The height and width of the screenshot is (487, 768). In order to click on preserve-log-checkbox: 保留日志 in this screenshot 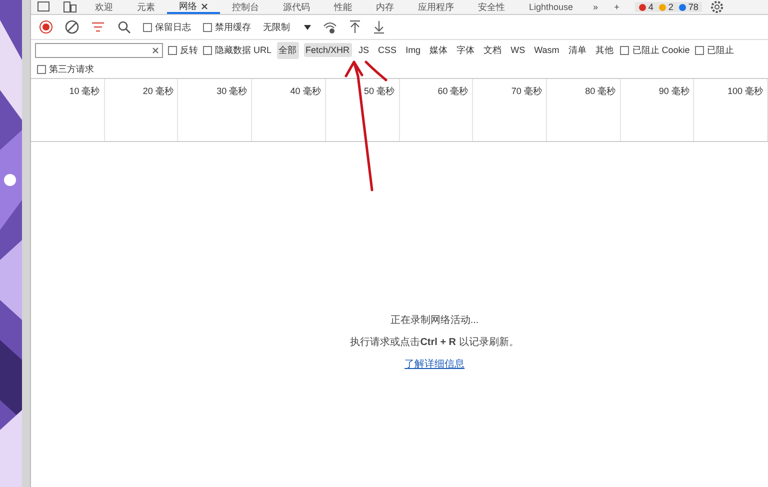, I will do `click(167, 27)`.